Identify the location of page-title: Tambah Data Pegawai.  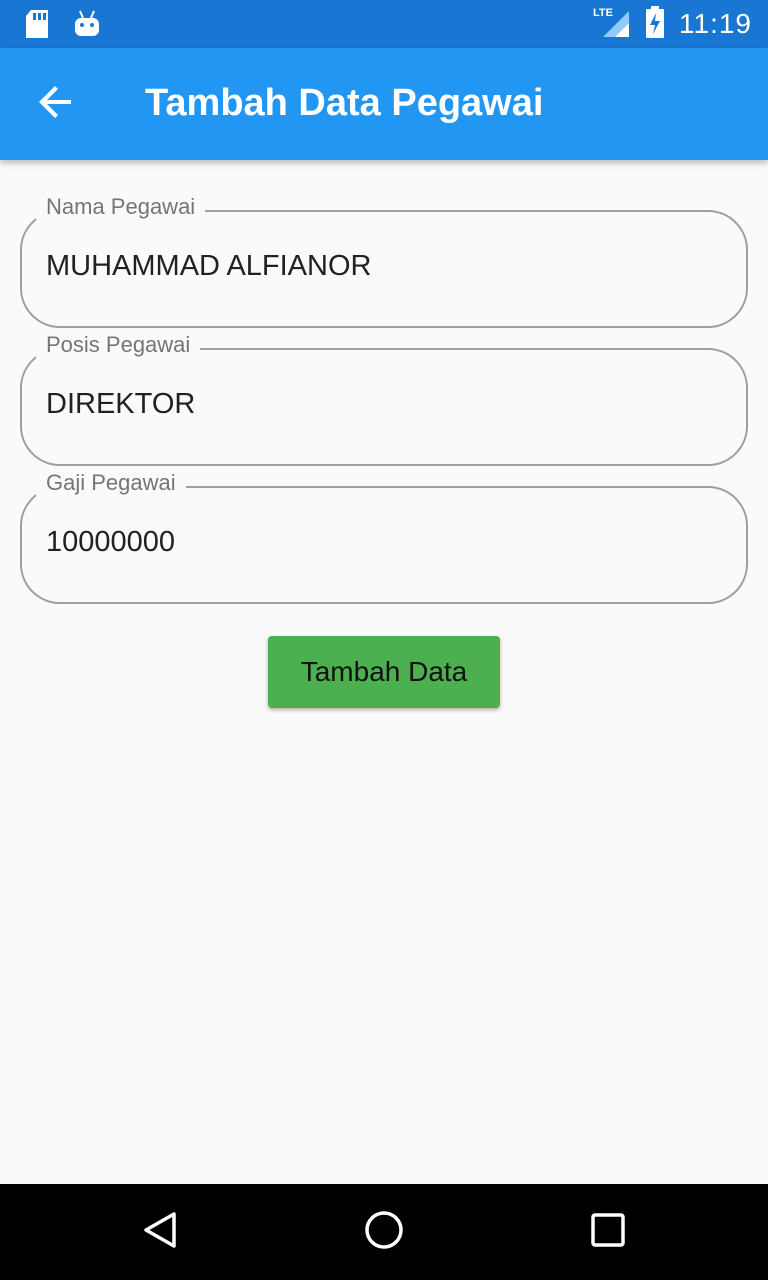
(344, 103).